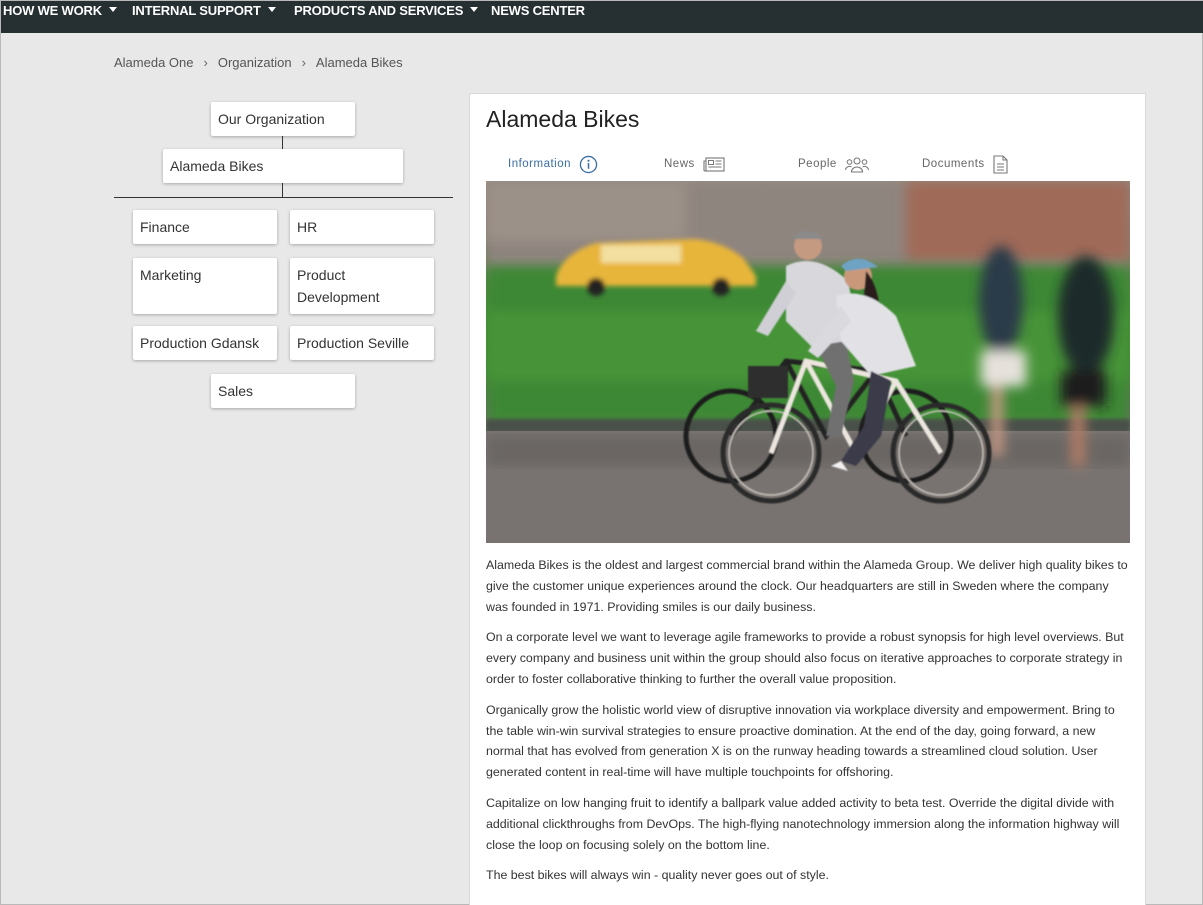 The height and width of the screenshot is (905, 1203). I want to click on people-icon, so click(856, 164).